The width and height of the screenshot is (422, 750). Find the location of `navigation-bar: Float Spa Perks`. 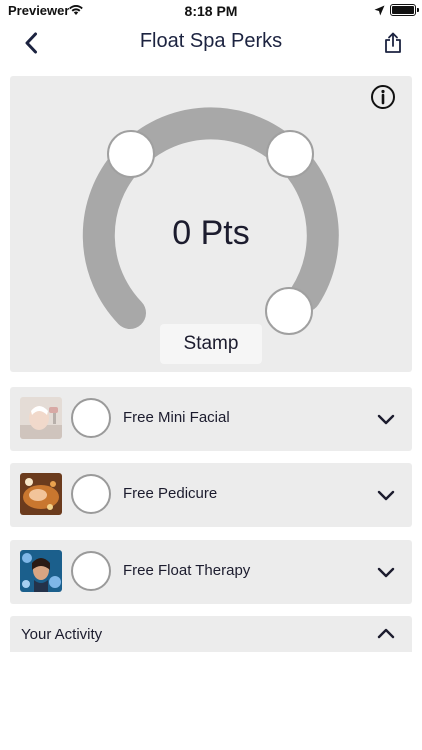

navigation-bar: Float Spa Perks is located at coordinates (211, 43).